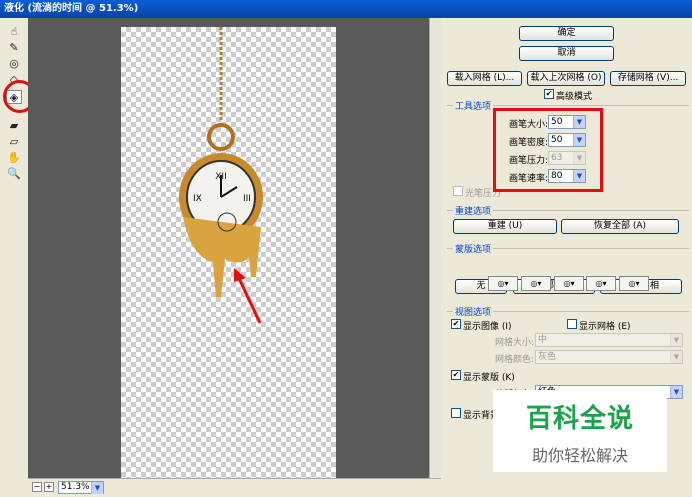  I want to click on forward-warp-icon: ☝, so click(14, 31).